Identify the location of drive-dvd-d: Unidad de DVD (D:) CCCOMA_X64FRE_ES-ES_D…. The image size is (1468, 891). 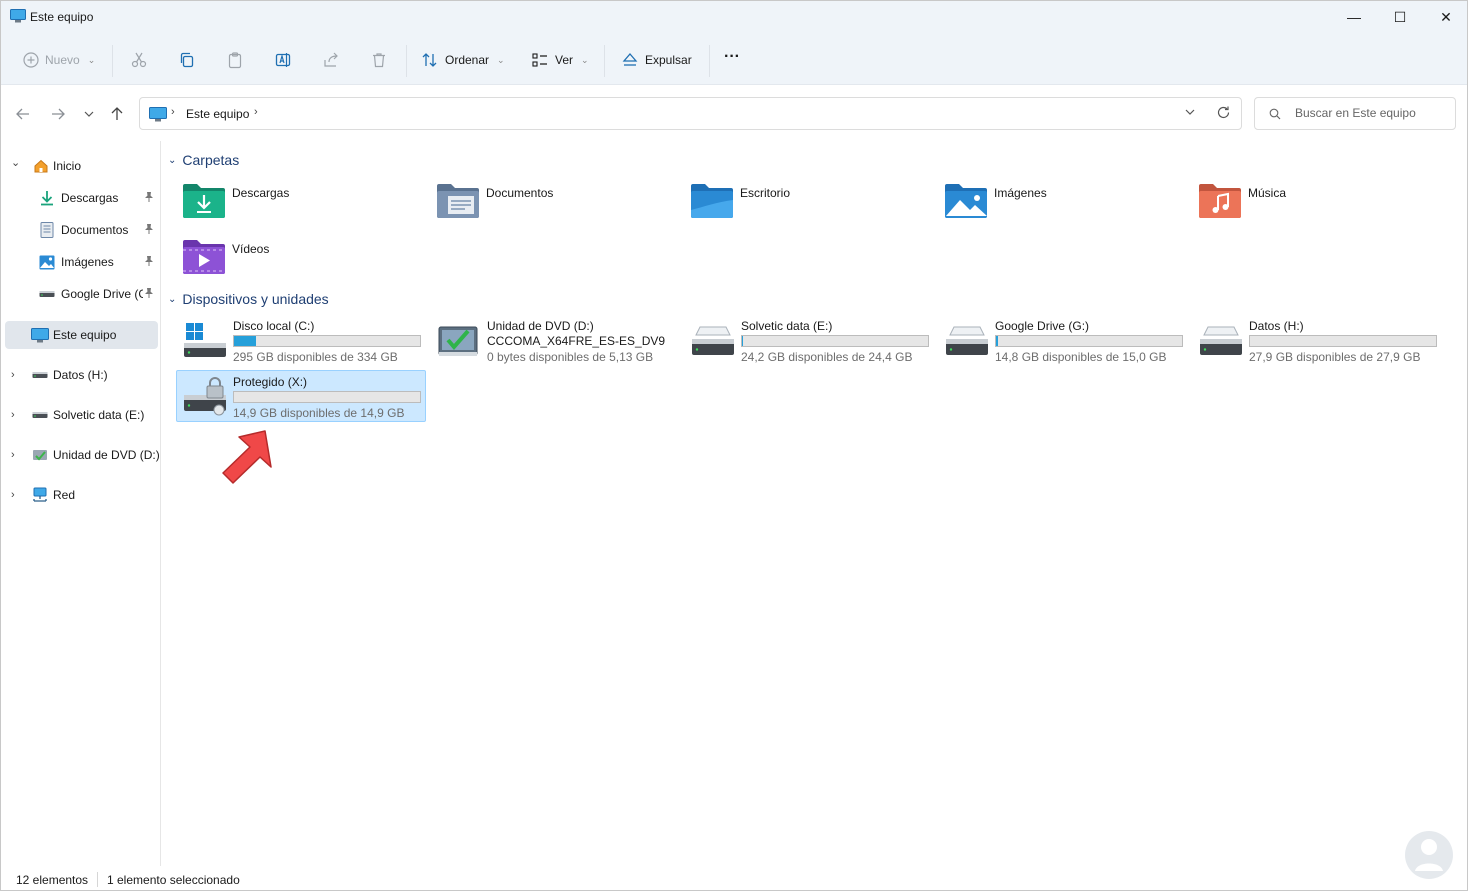
(556, 341).